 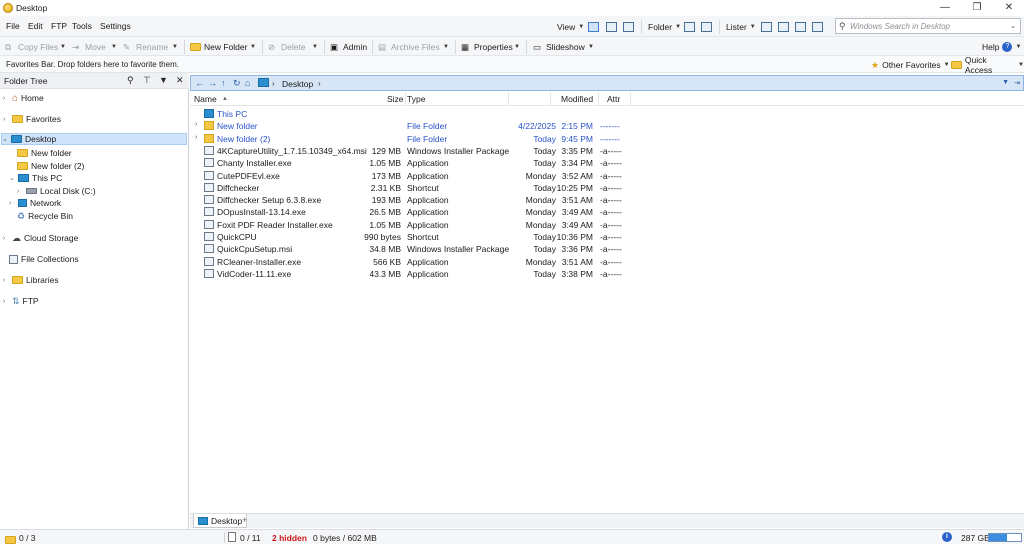 I want to click on lister-layout1-button, so click(x=766, y=27).